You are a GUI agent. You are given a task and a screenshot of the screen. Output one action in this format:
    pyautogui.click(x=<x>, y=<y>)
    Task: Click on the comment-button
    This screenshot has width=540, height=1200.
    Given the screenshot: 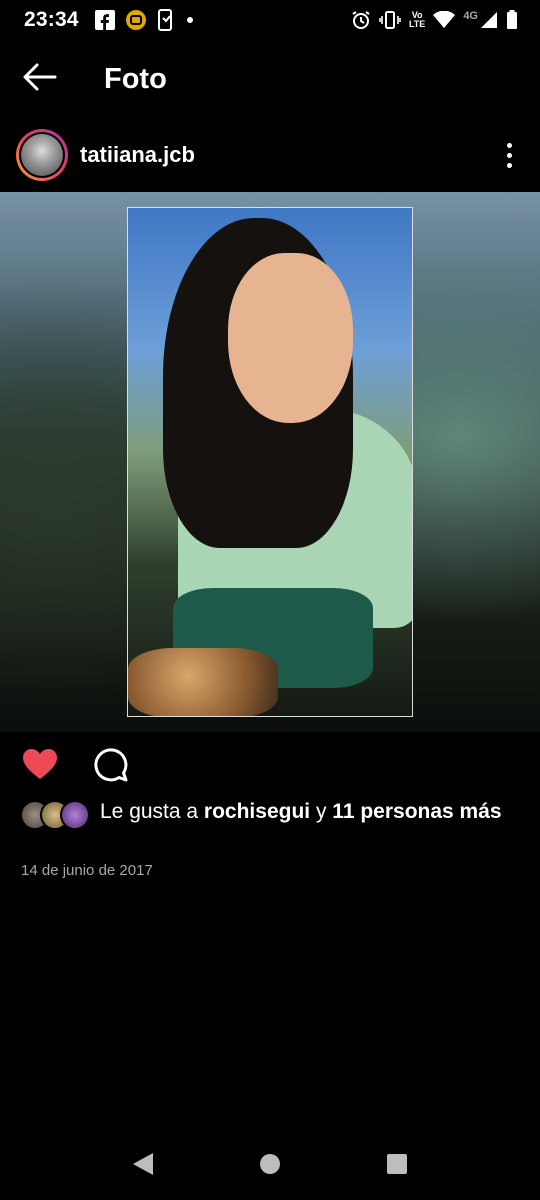 What is the action you would take?
    pyautogui.click(x=110, y=766)
    